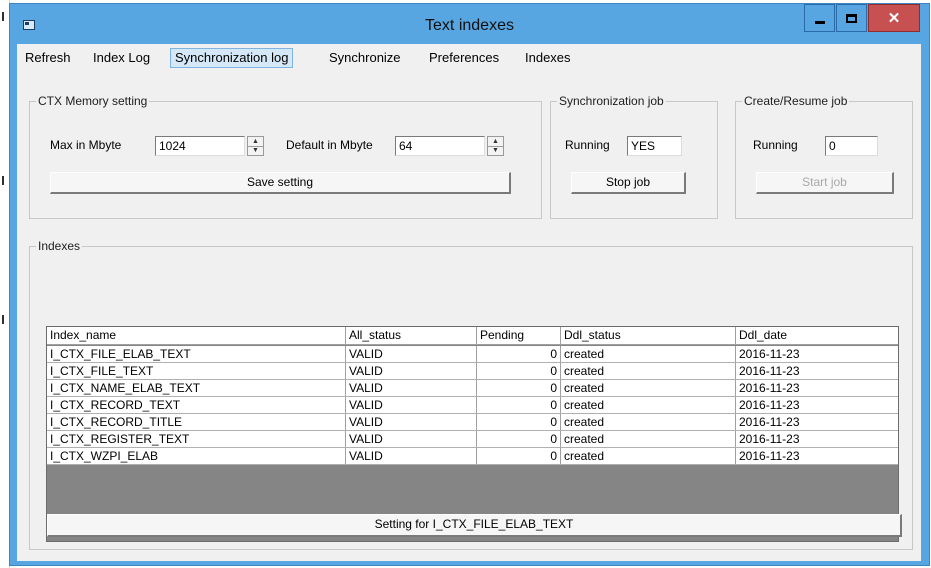 The image size is (931, 568). Describe the element at coordinates (93, 101) in the screenshot. I see `memory-setting-label: CTX Memory setting` at that location.